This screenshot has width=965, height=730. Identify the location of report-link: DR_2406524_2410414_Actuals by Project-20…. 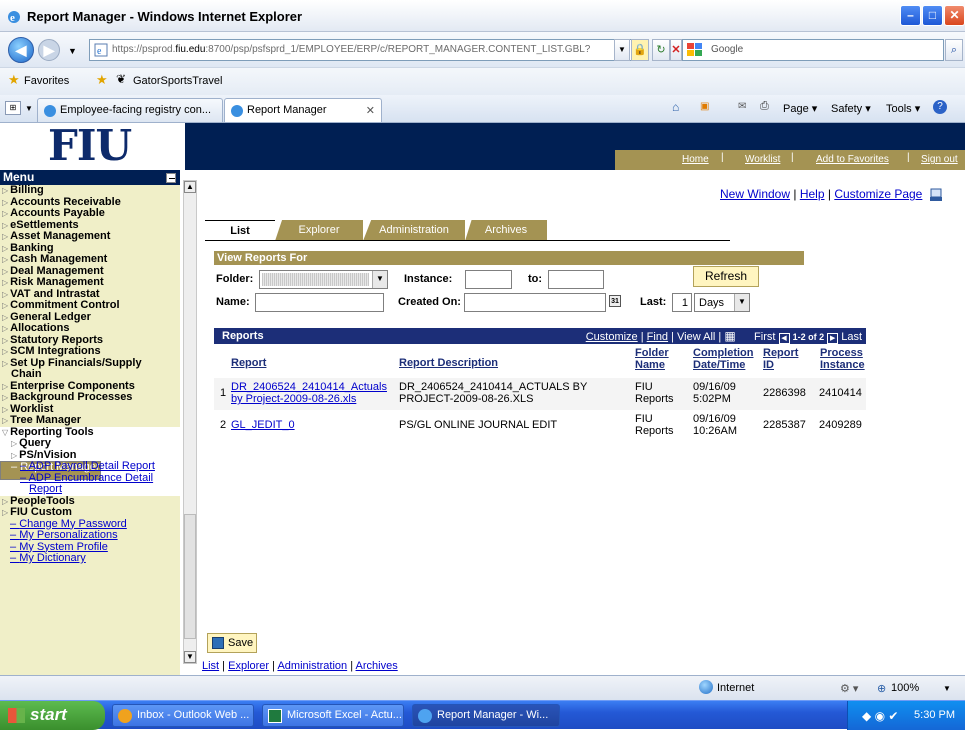
(313, 393).